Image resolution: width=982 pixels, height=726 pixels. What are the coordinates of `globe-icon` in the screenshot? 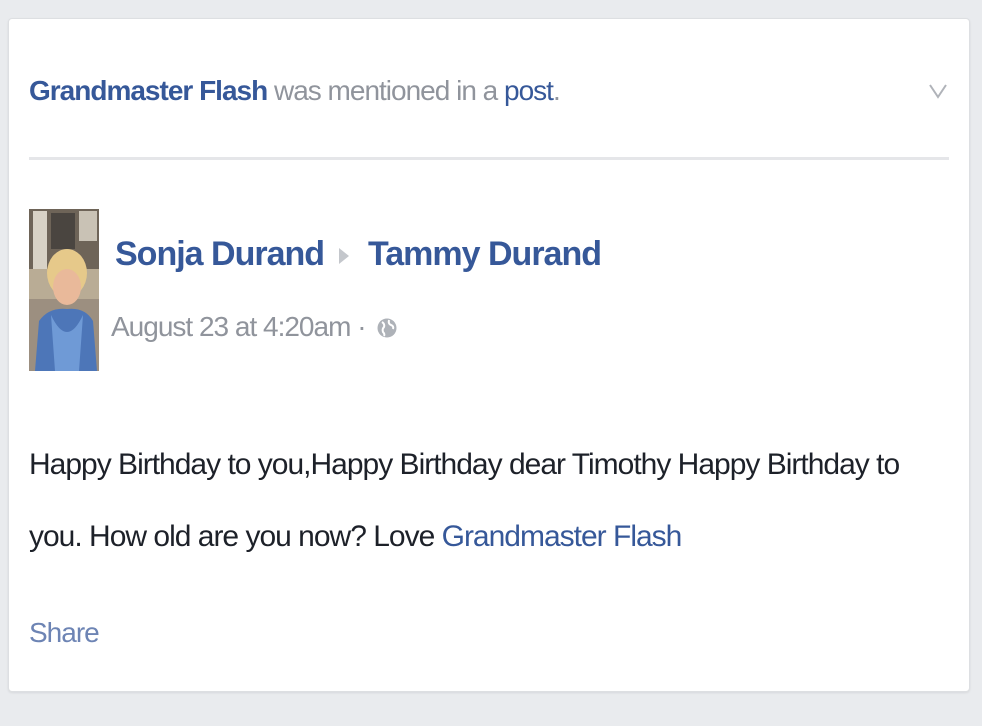 It's located at (387, 328).